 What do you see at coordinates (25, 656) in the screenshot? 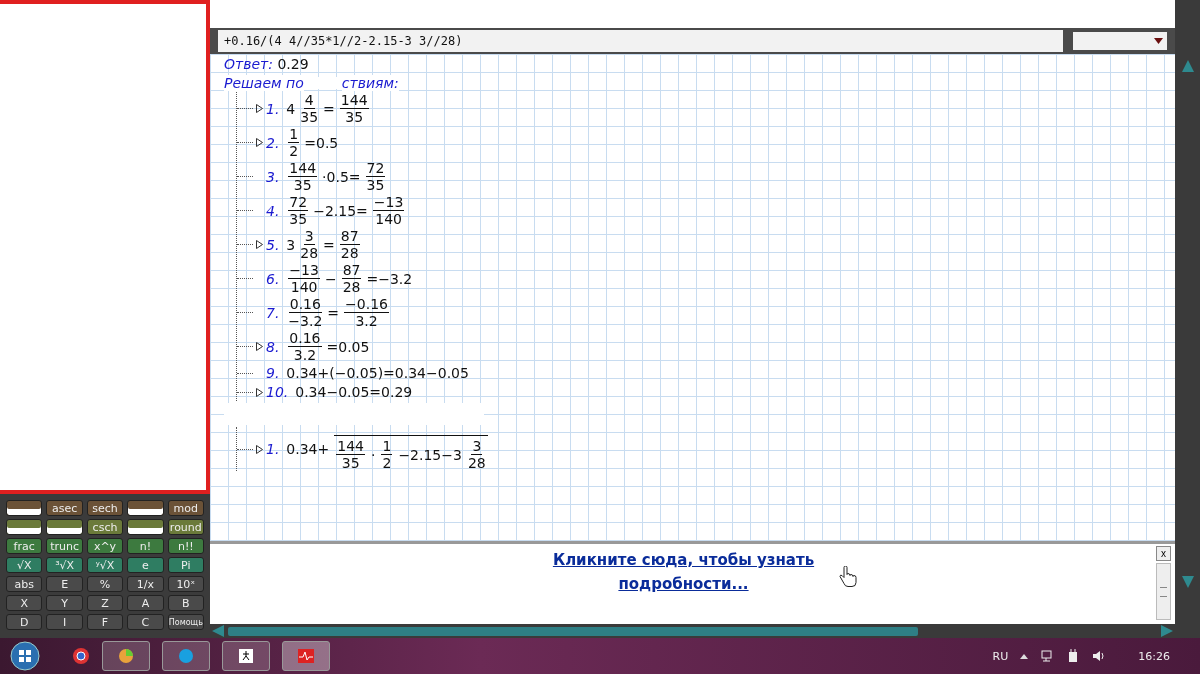
I see `start-button` at bounding box center [25, 656].